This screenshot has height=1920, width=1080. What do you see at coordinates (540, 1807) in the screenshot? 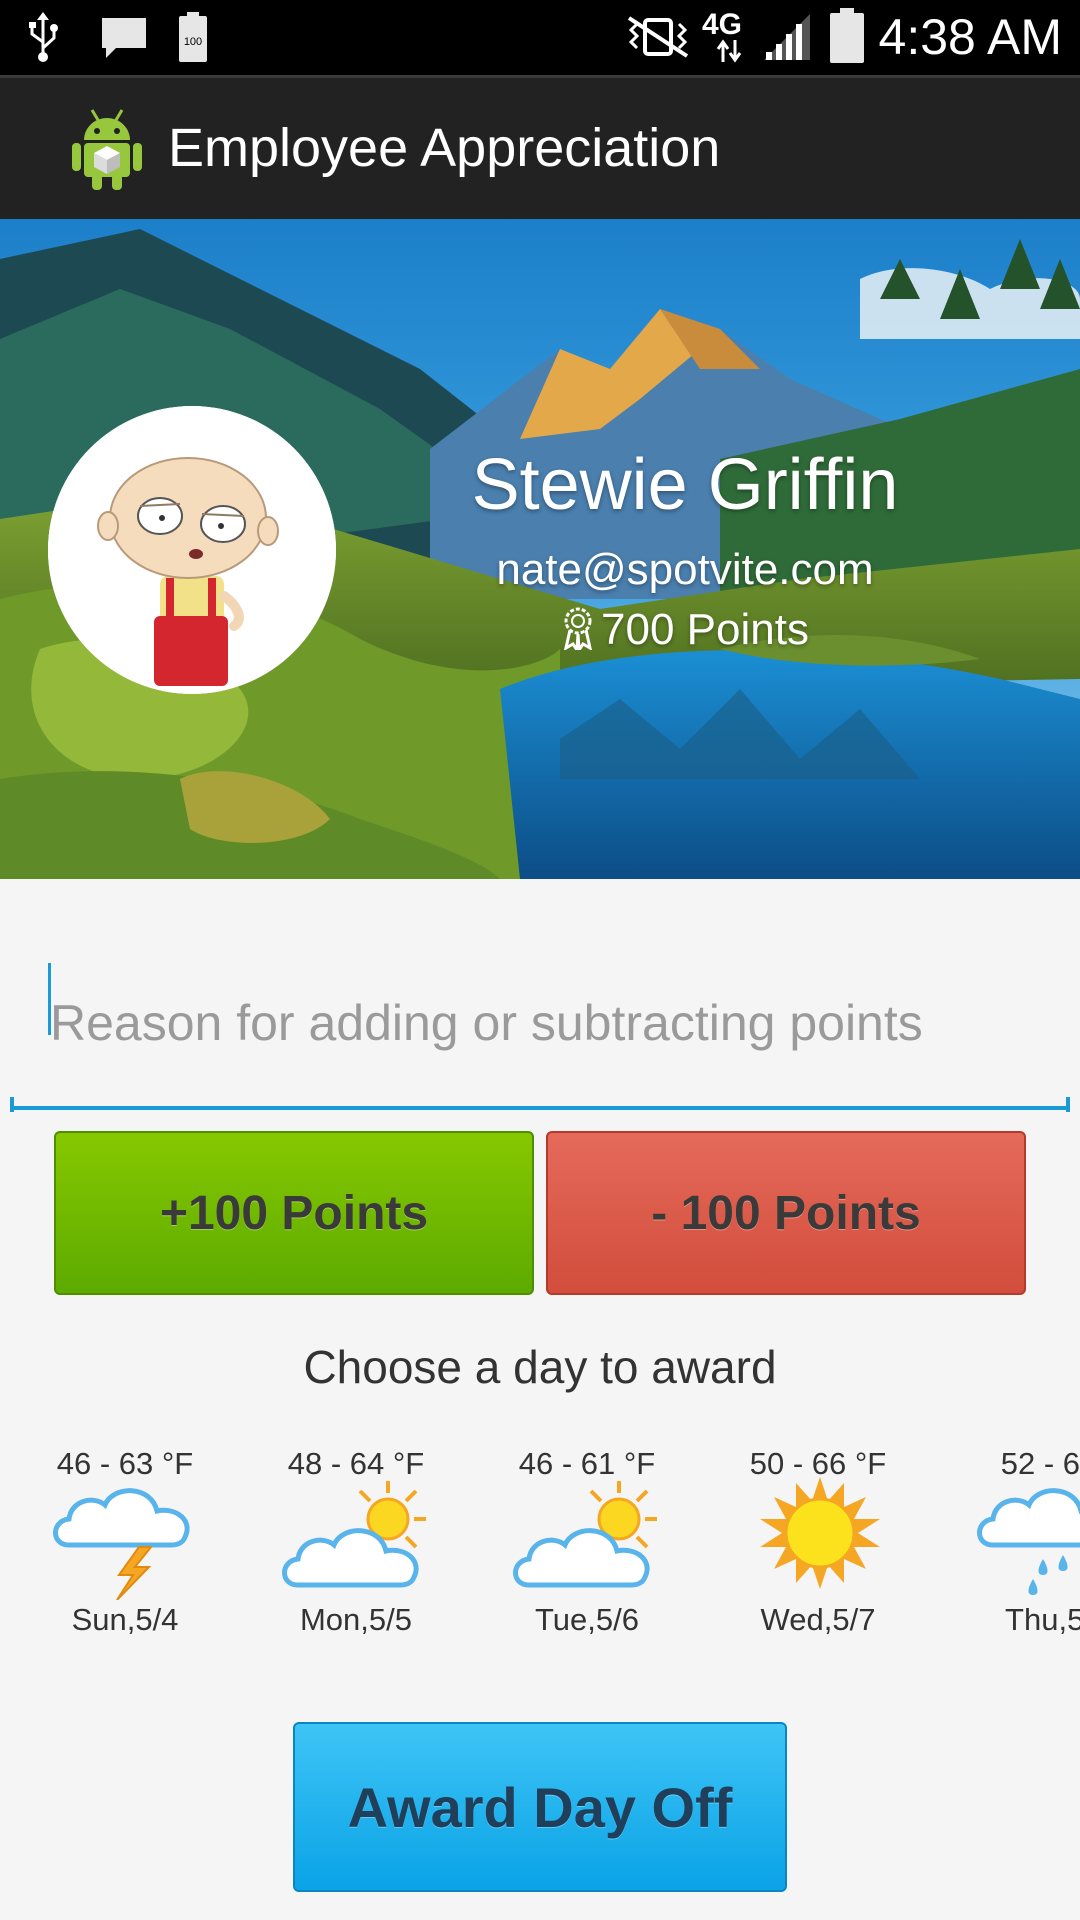
I see `award-day-off-button: Award Day Off` at bounding box center [540, 1807].